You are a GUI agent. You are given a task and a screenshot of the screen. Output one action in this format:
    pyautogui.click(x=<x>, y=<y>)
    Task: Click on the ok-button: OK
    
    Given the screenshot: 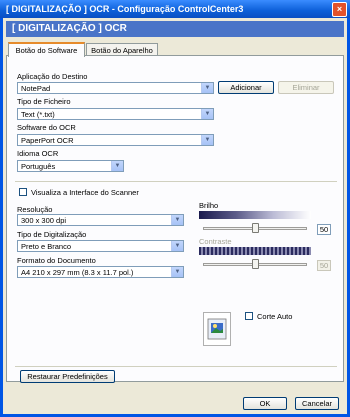 What is the action you would take?
    pyautogui.click(x=265, y=403)
    